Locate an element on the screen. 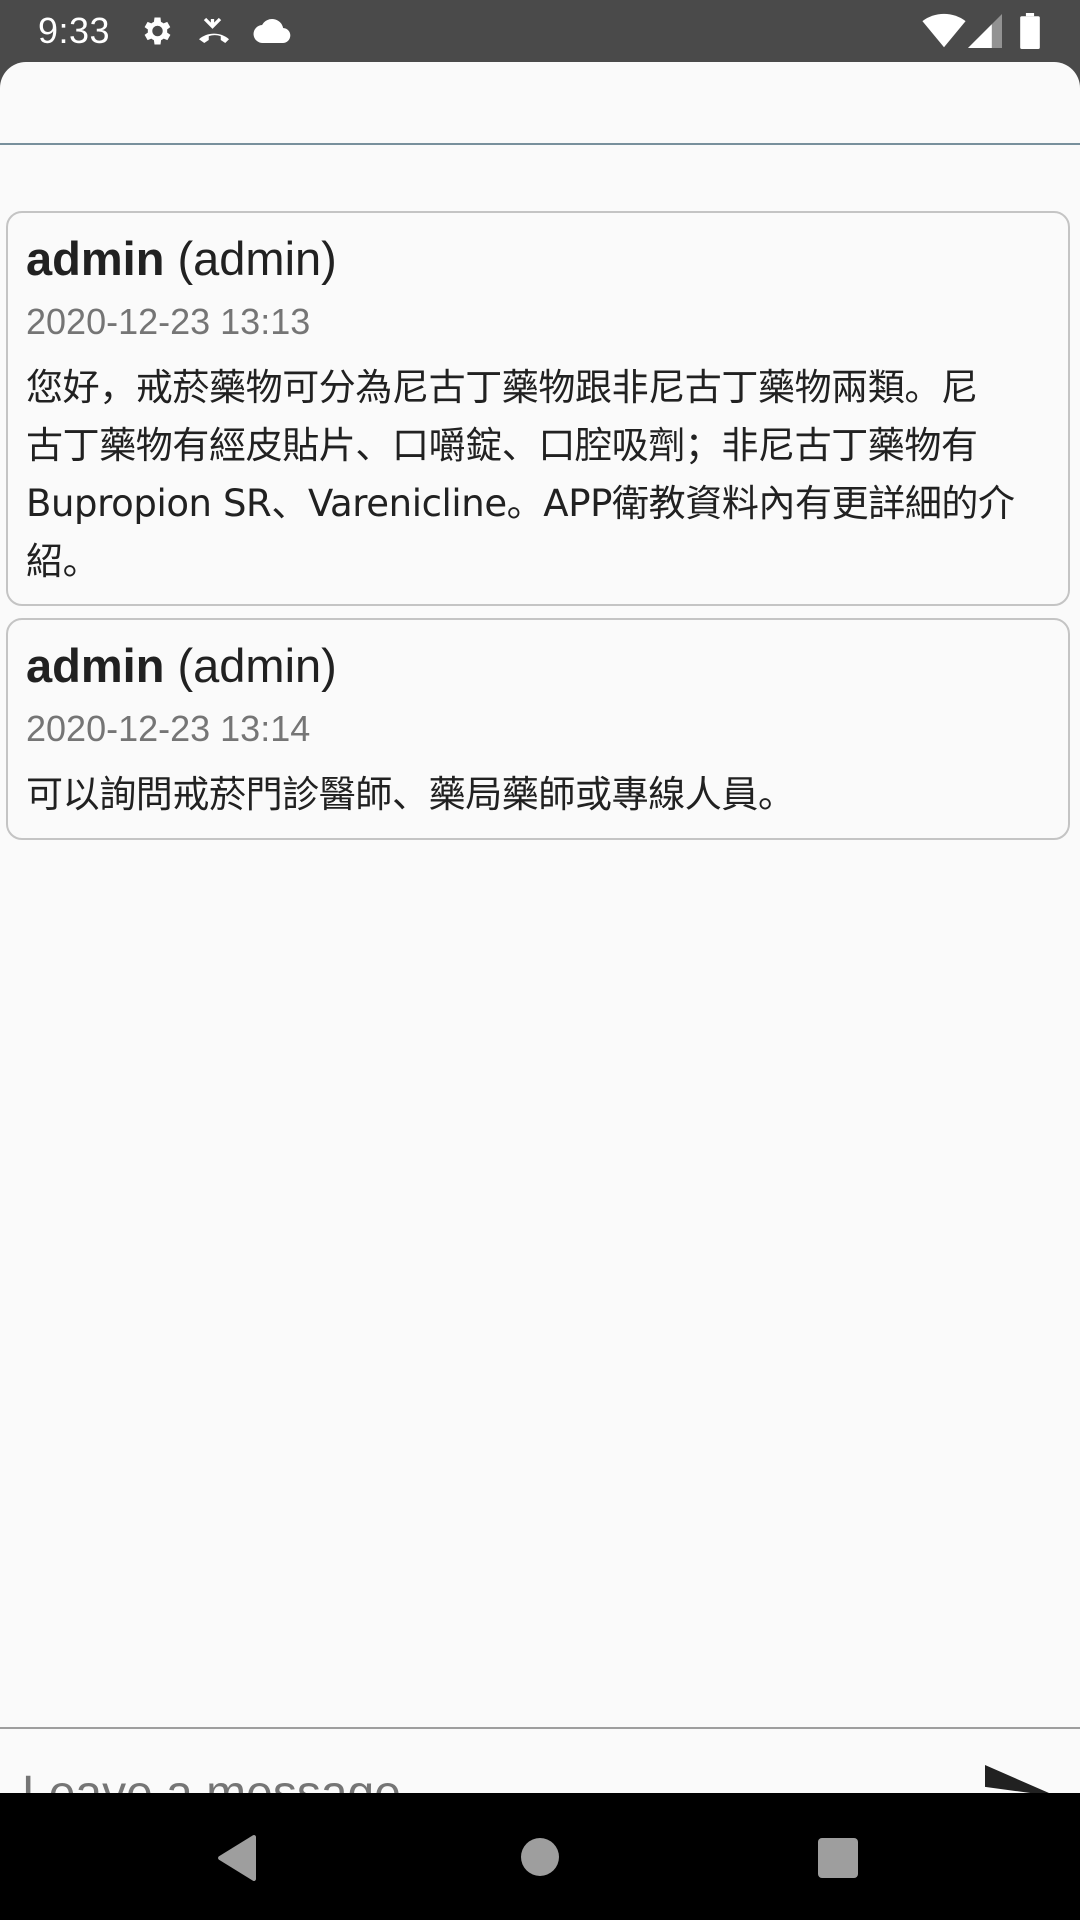 The width and height of the screenshot is (1080, 1920). recents-icon is located at coordinates (838, 1858).